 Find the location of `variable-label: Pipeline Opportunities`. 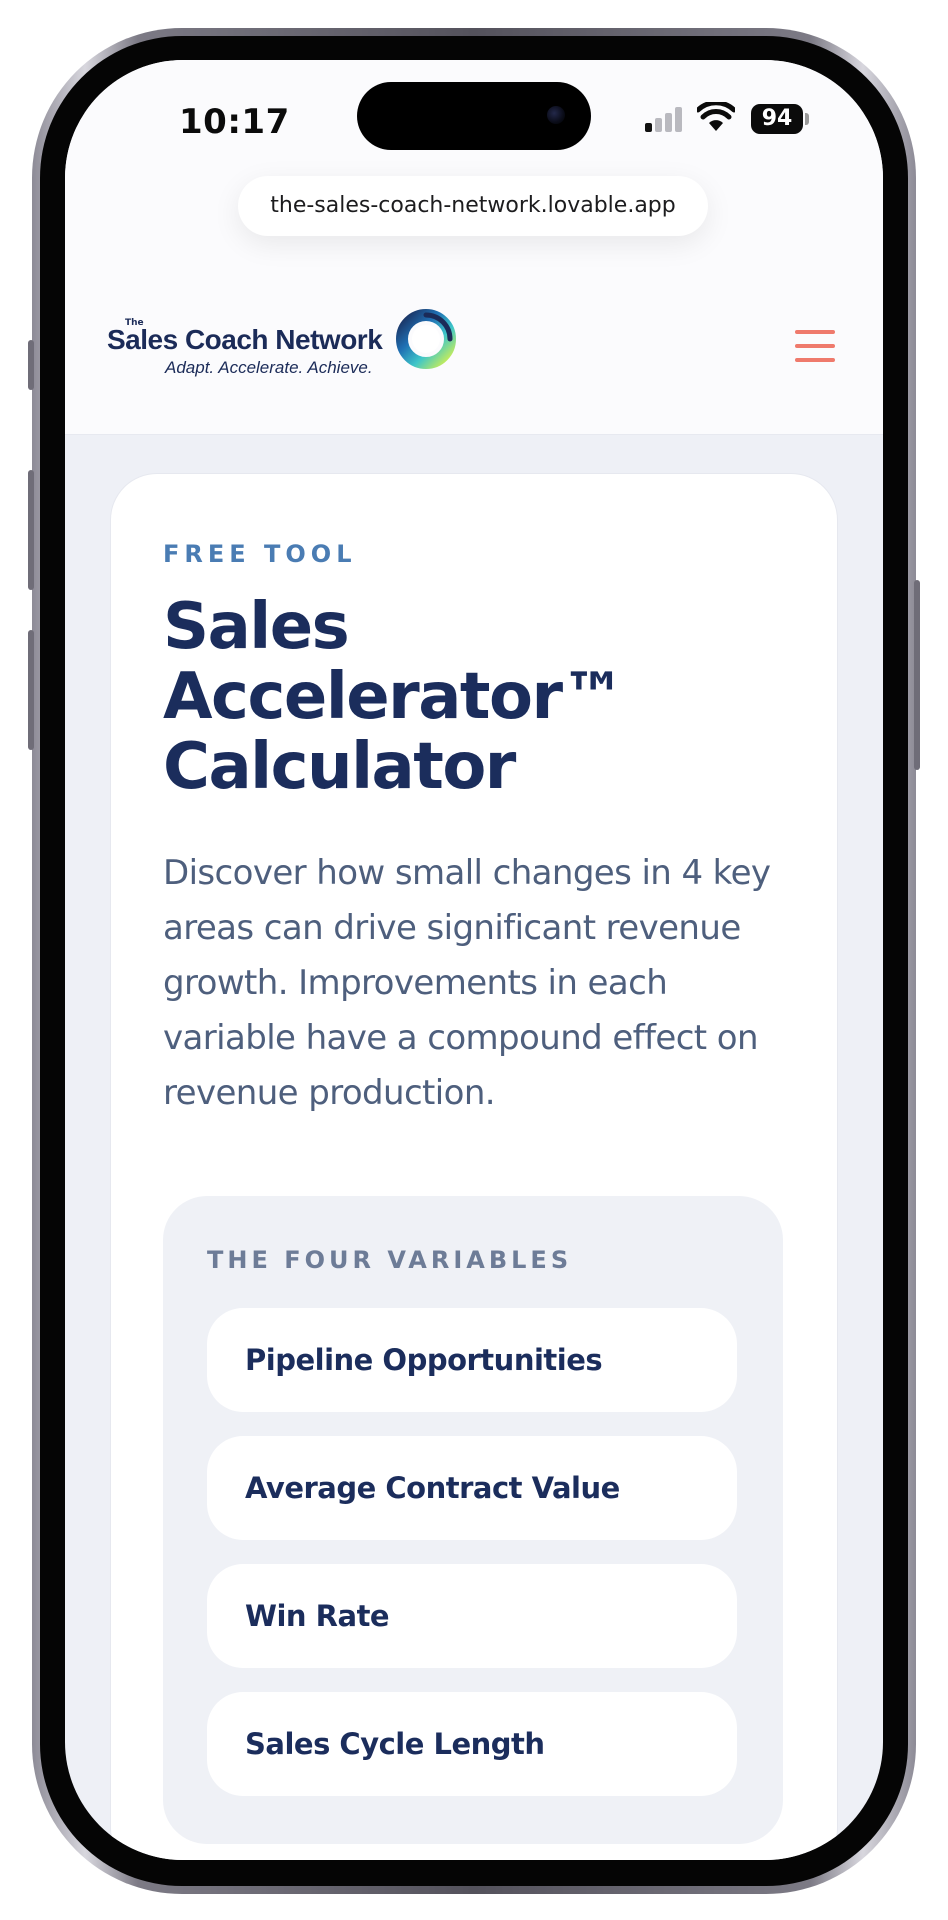

variable-label: Pipeline Opportunities is located at coordinates (424, 1360).